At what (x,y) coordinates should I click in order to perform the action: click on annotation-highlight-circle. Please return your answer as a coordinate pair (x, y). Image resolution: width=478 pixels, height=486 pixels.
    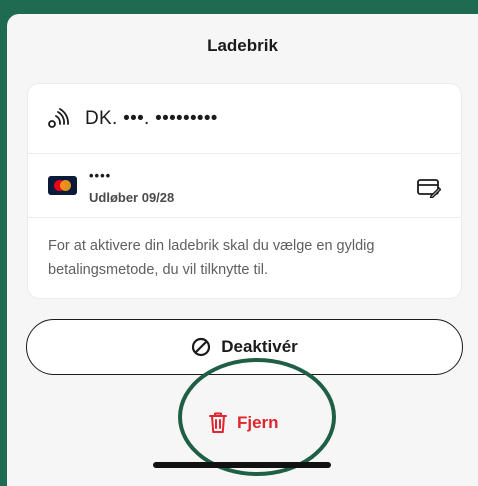
    Looking at the image, I should click on (257, 417).